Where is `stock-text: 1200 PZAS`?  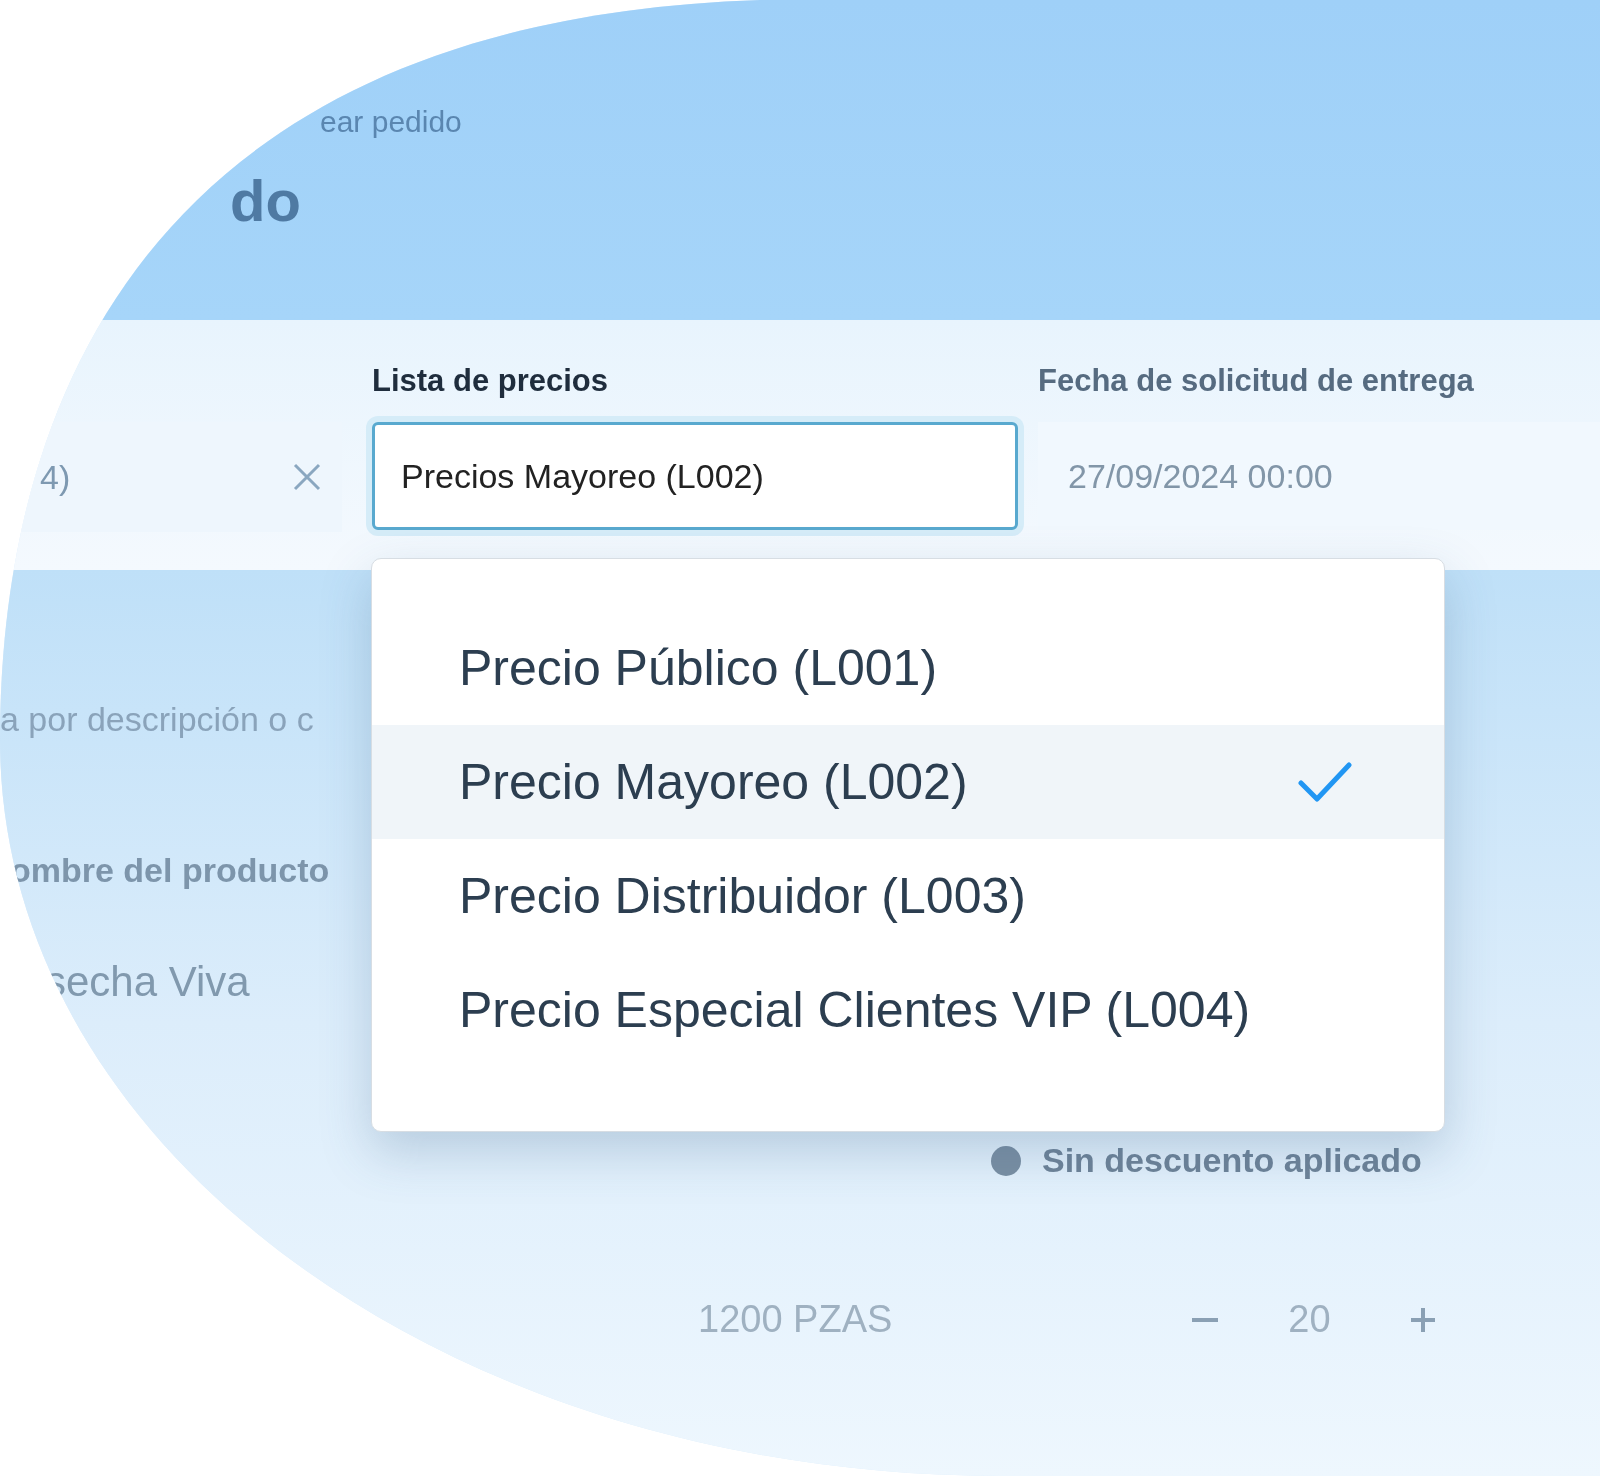 stock-text: 1200 PZAS is located at coordinates (795, 1319).